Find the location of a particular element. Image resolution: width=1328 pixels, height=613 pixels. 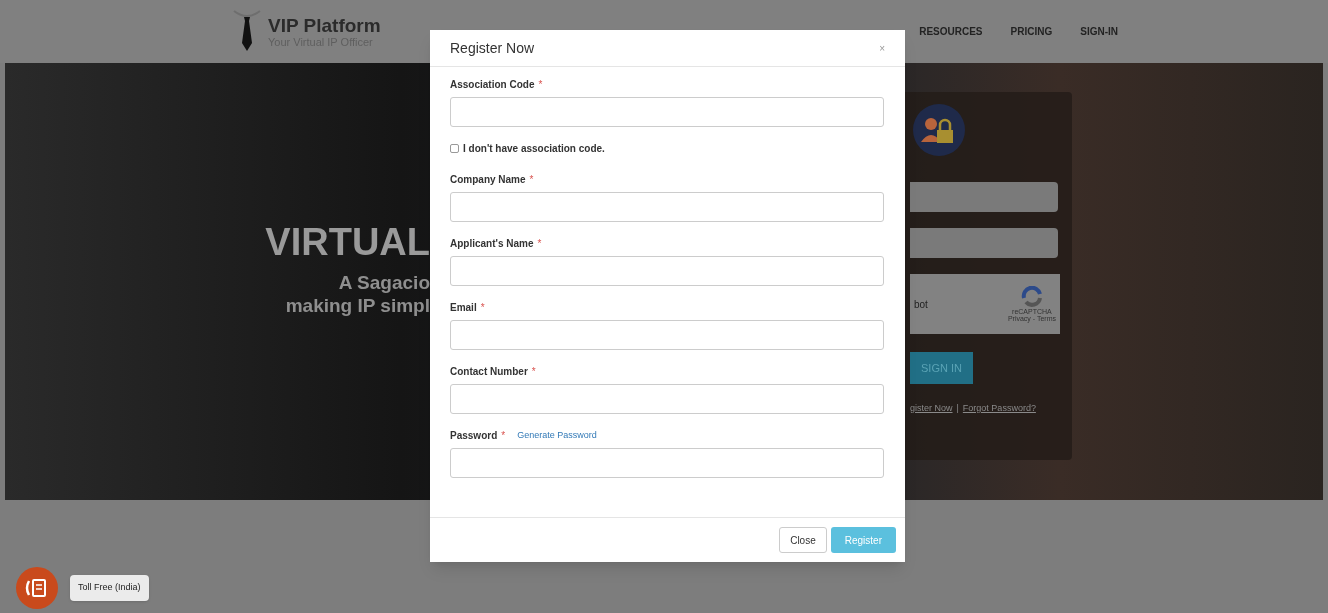

username-field is located at coordinates (984, 197).